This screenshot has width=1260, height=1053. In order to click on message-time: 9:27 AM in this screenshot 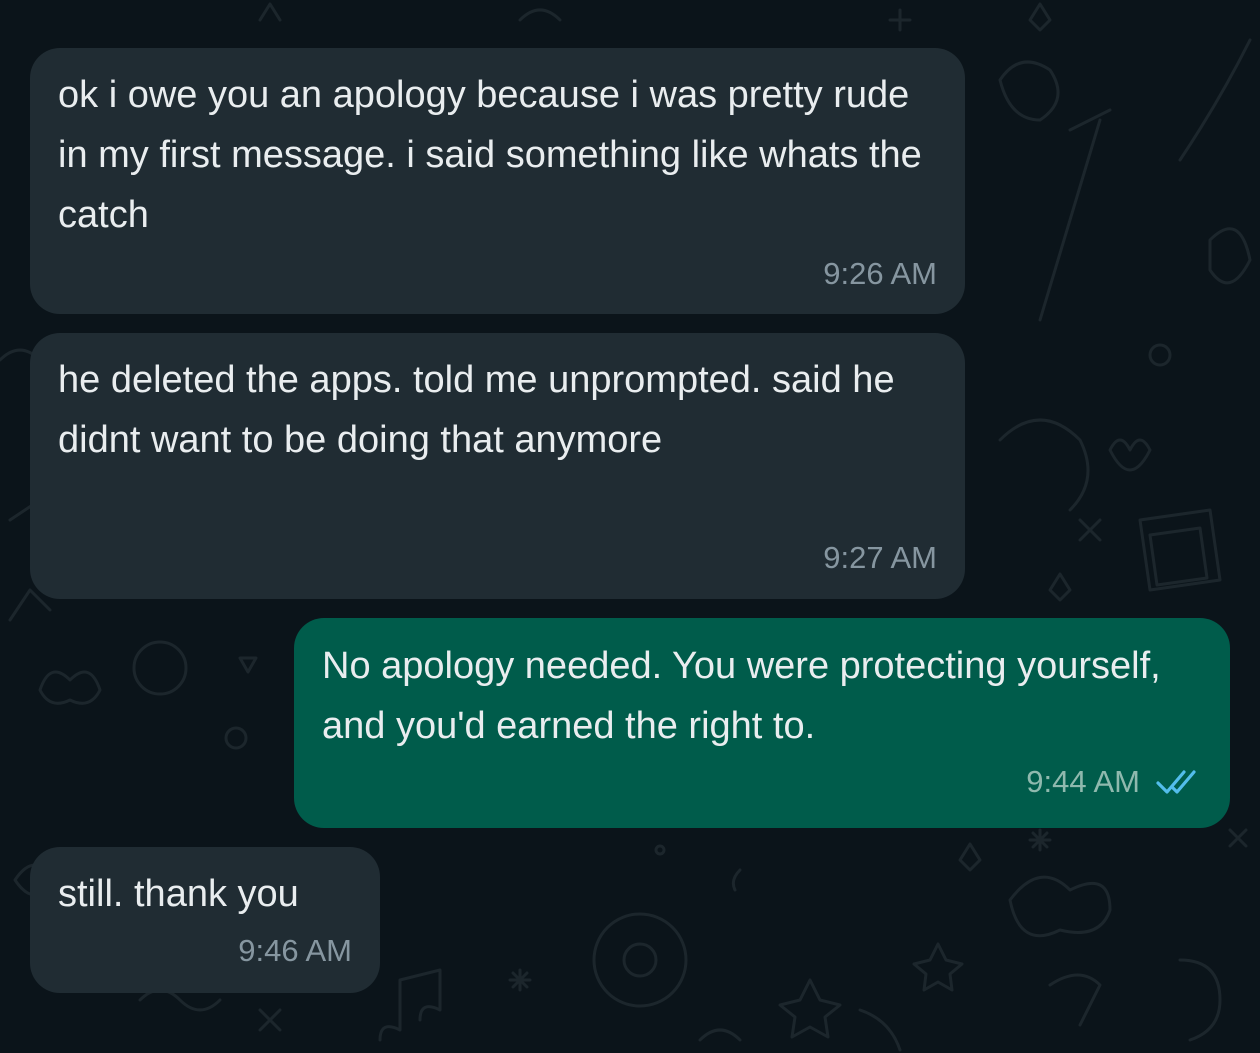, I will do `click(880, 557)`.